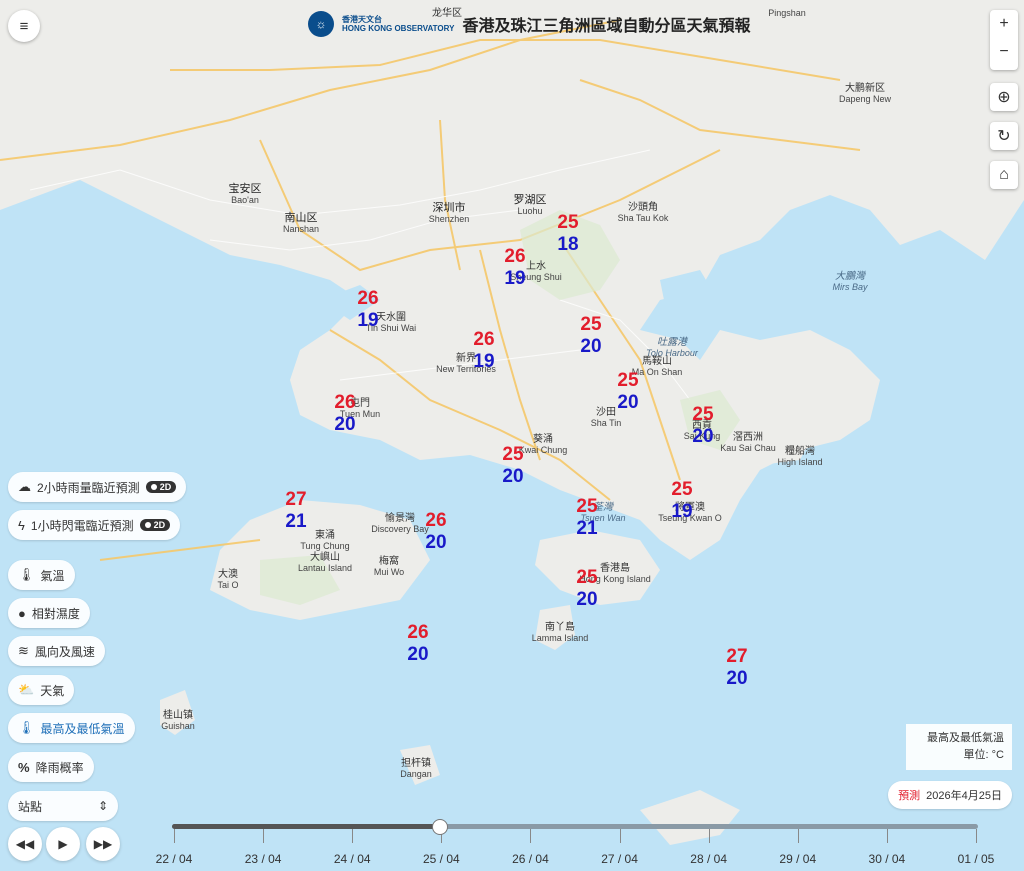  Describe the element at coordinates (849, 276) in the screenshot. I see `place-name-zh: 大鵬灣` at that location.